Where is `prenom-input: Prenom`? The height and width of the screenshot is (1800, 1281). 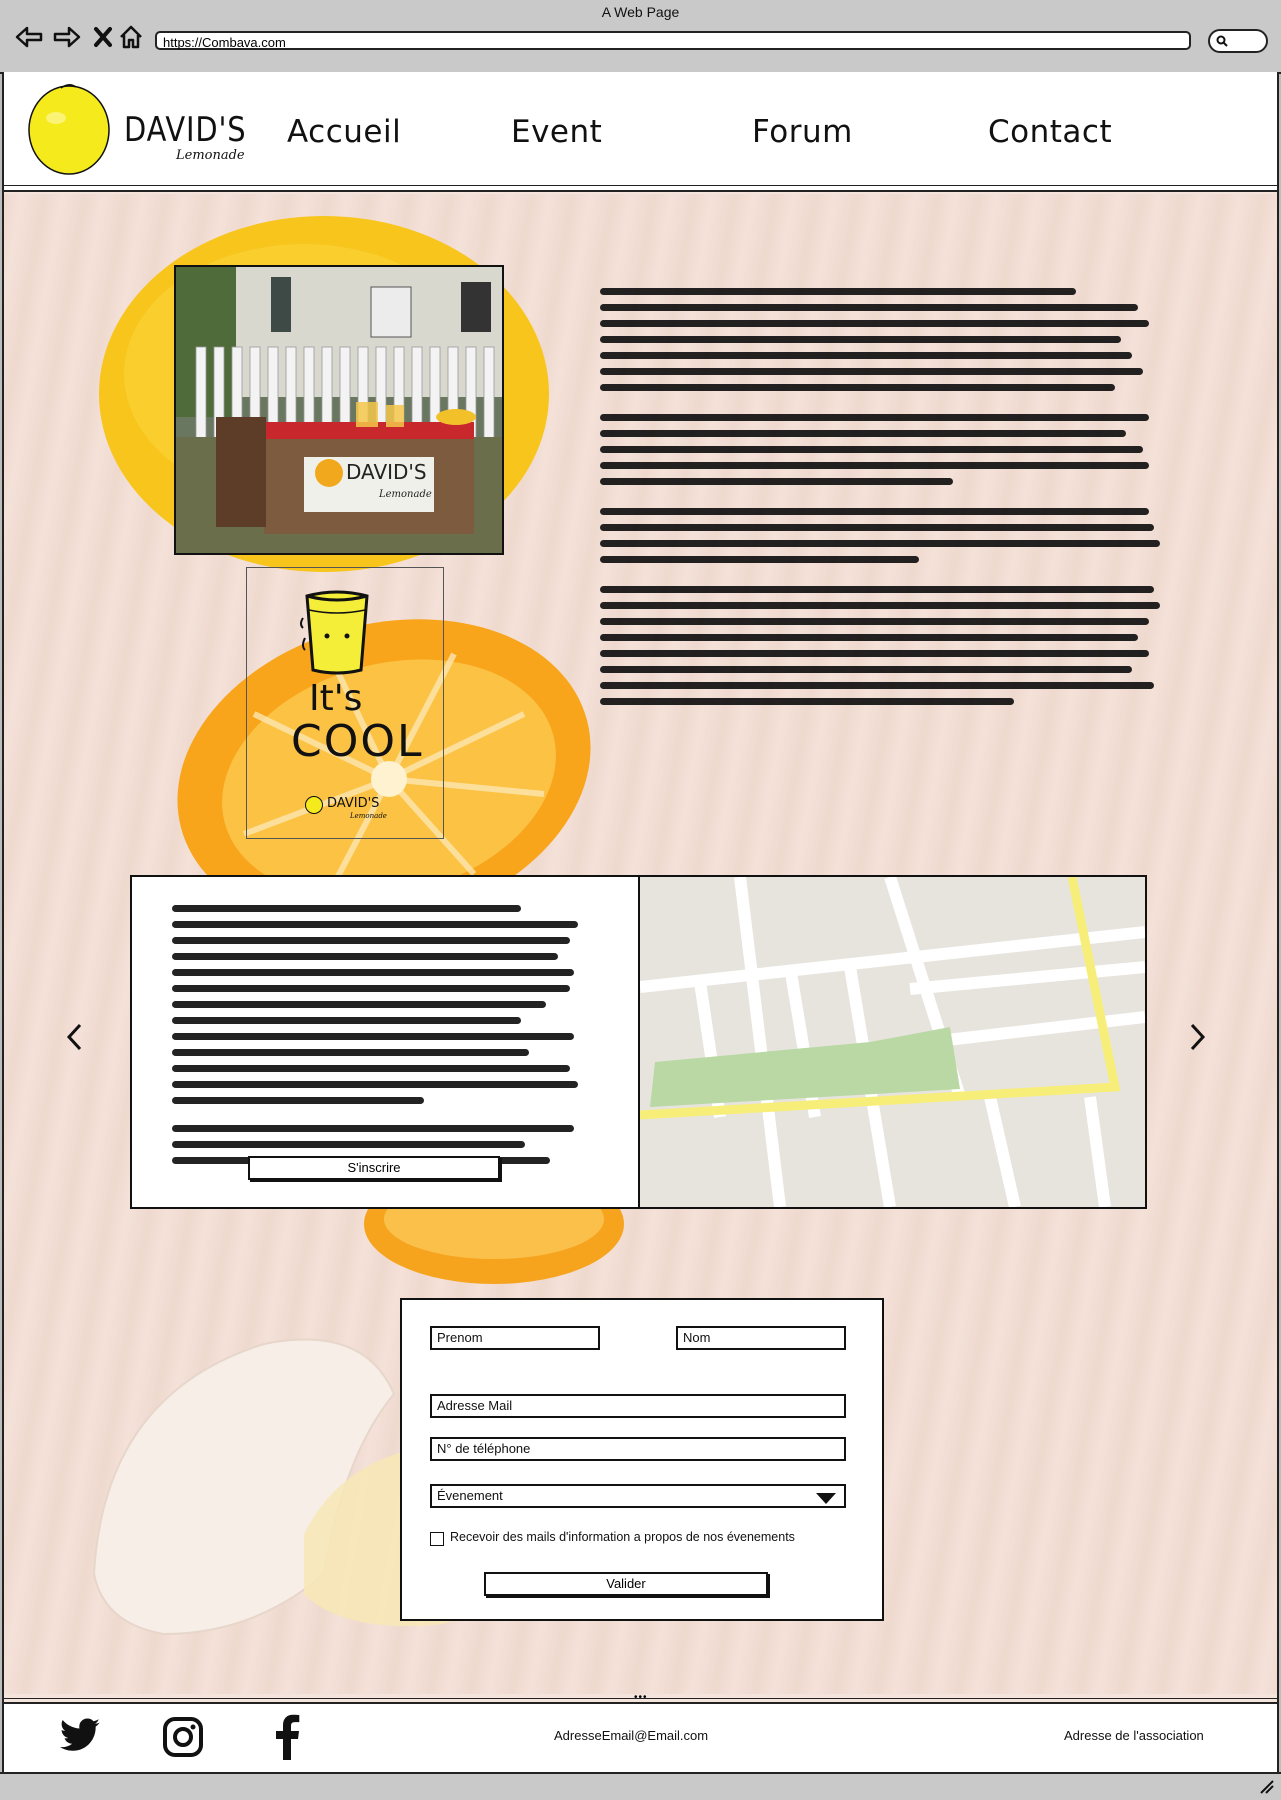
prenom-input: Prenom is located at coordinates (515, 1338).